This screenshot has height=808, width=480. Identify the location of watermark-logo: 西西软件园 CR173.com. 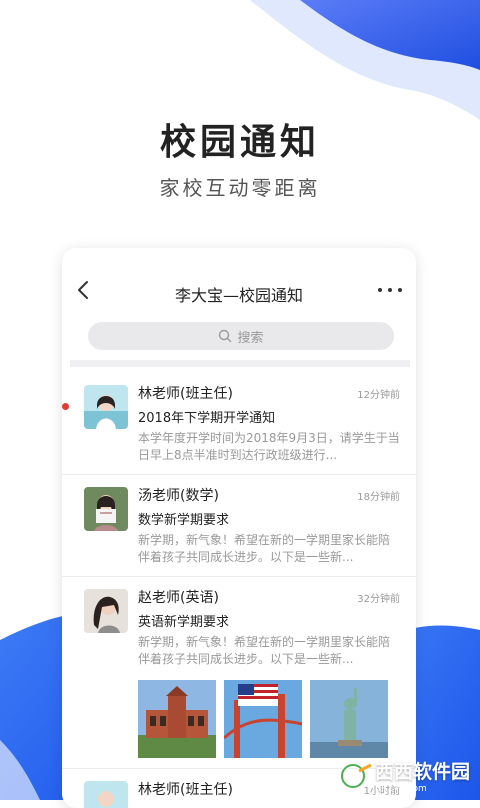
(404, 775).